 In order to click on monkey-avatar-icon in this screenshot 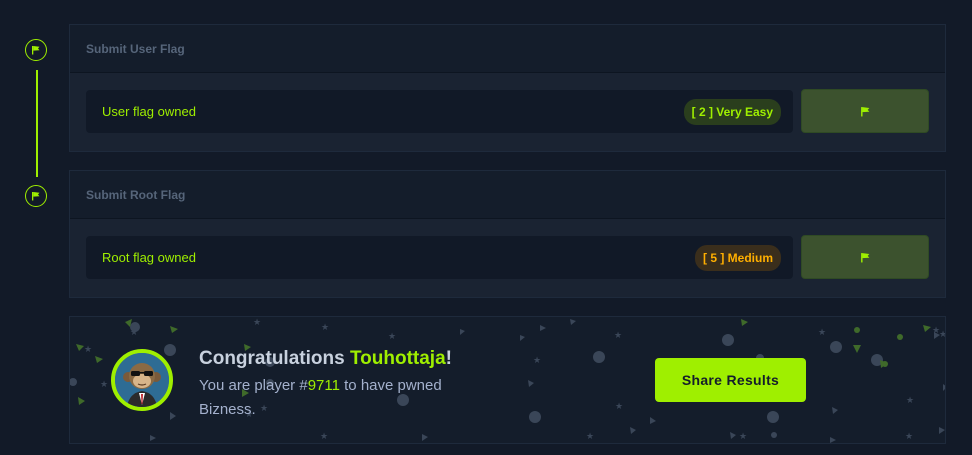, I will do `click(142, 380)`.